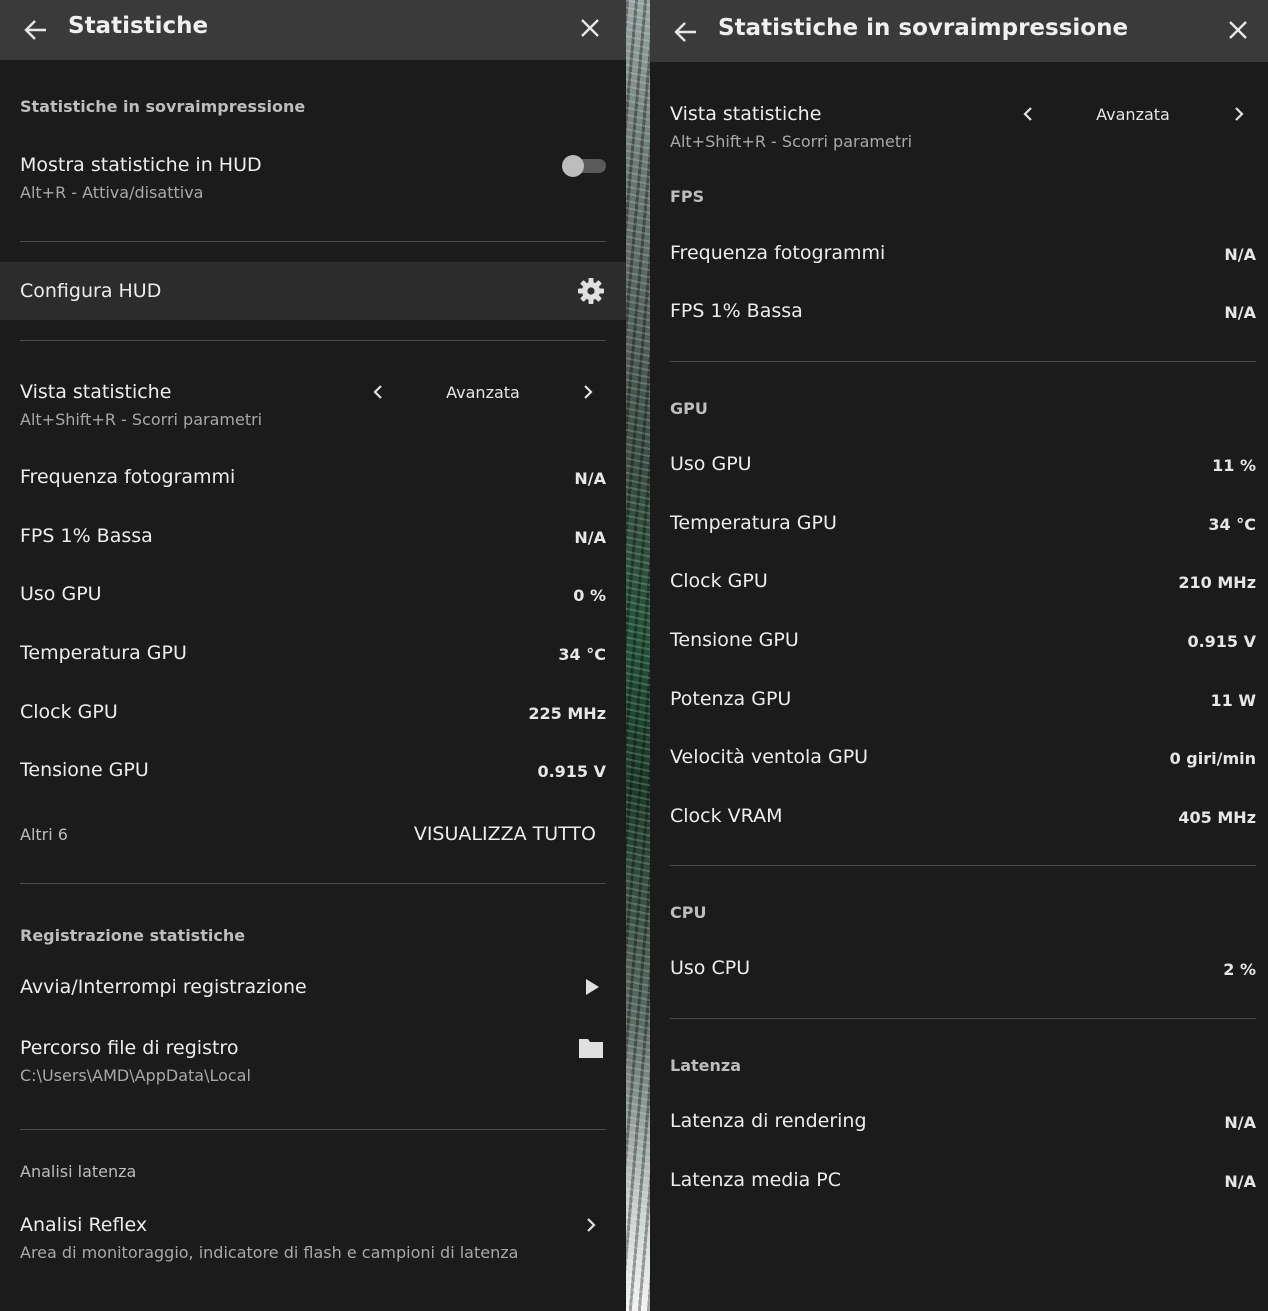 The width and height of the screenshot is (1268, 1311). What do you see at coordinates (638, 655) in the screenshot?
I see `background-wallpaper-strip` at bounding box center [638, 655].